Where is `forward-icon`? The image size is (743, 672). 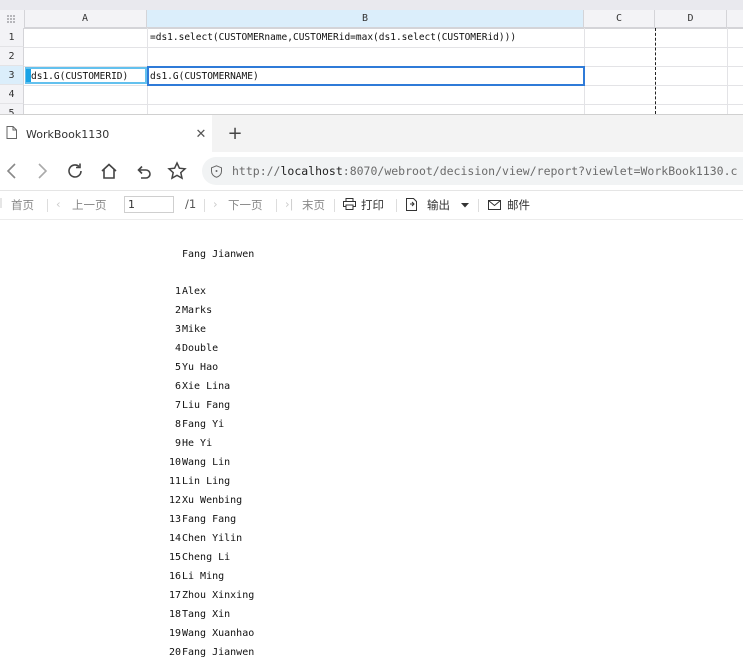 forward-icon is located at coordinates (42, 171).